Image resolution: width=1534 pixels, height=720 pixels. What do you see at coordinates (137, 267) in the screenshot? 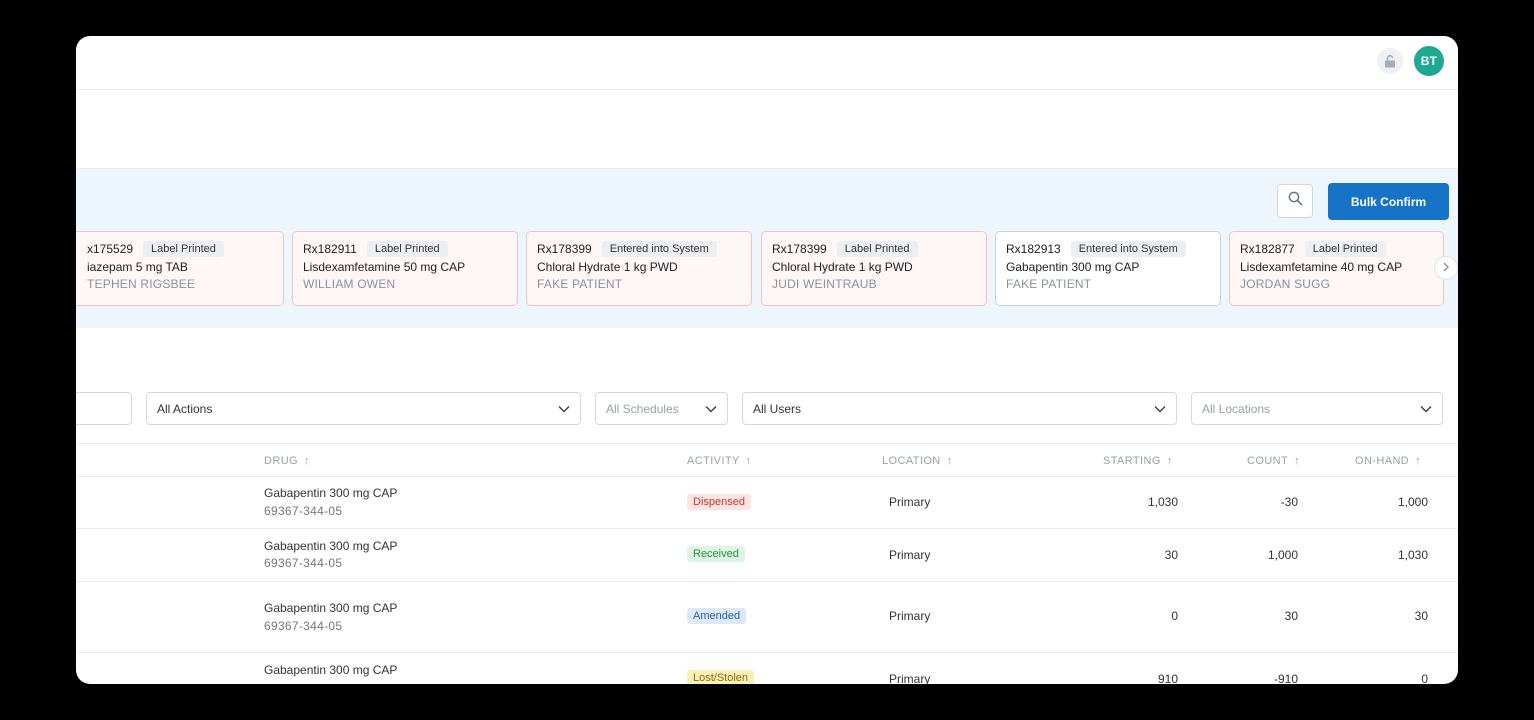
I see `rx-drug: iazepam 5 mg TAB` at bounding box center [137, 267].